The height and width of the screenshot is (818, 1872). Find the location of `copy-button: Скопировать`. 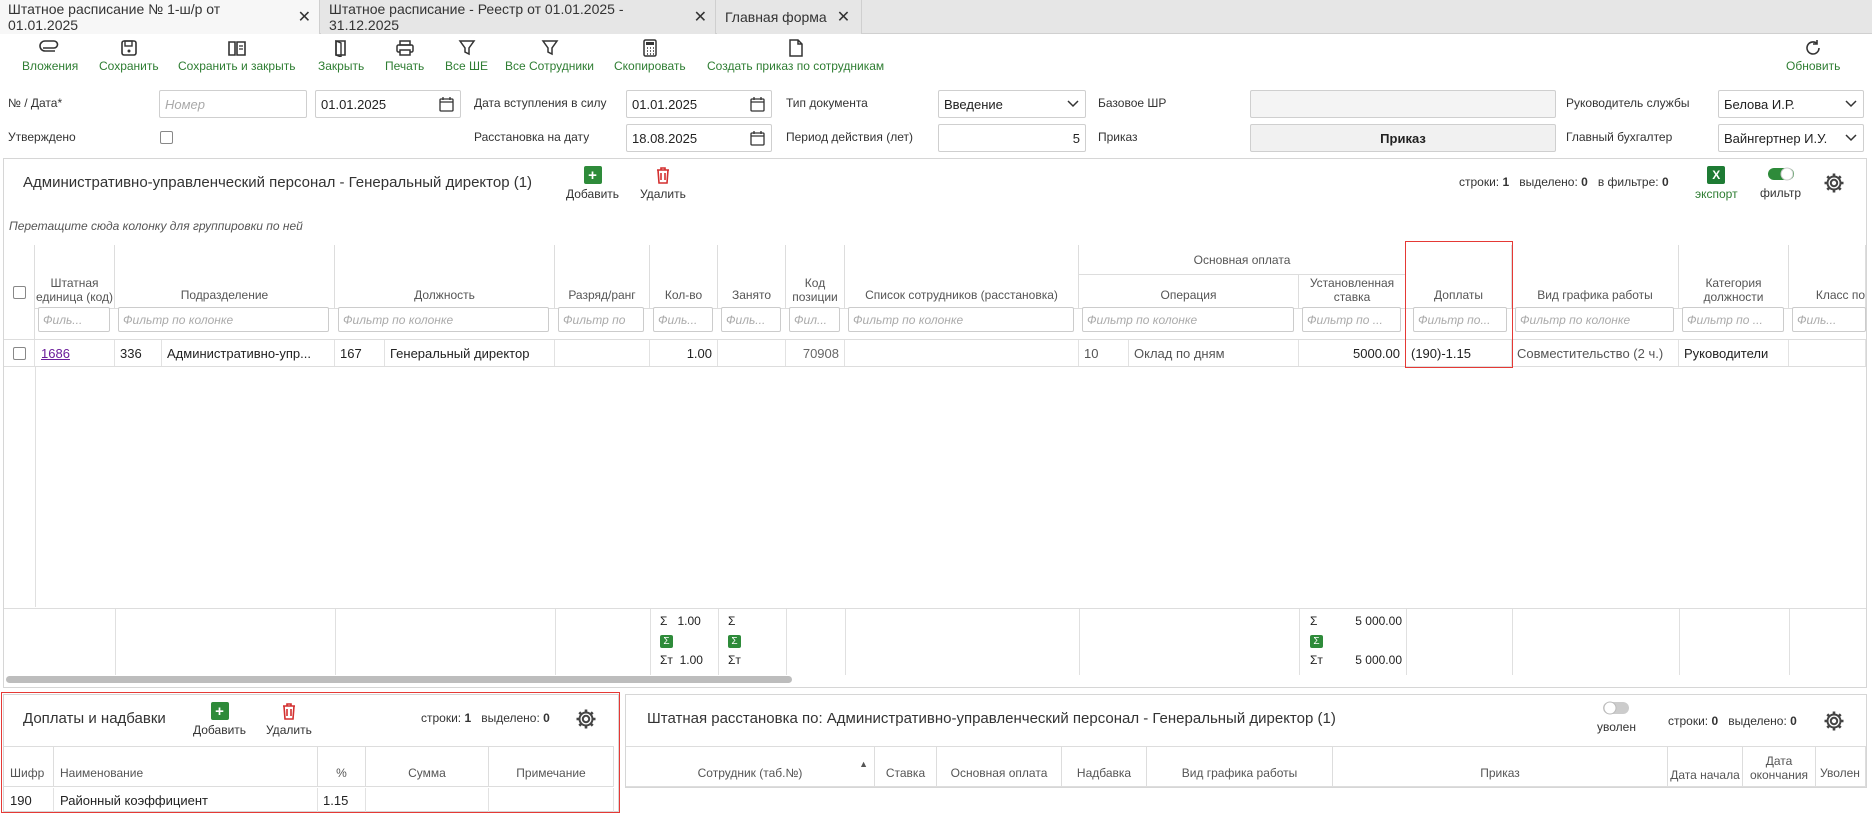

copy-button: Скопировать is located at coordinates (650, 56).